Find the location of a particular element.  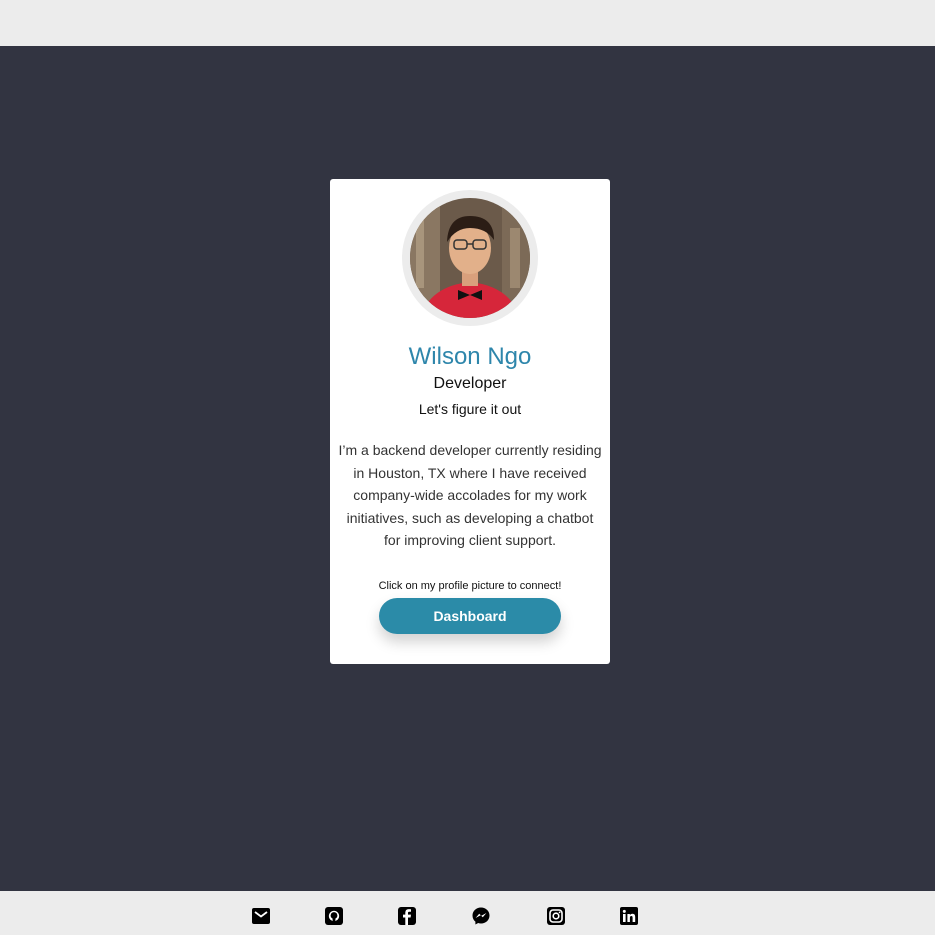

connect-hint: Click on my profile picture to connect! is located at coordinates (470, 586).